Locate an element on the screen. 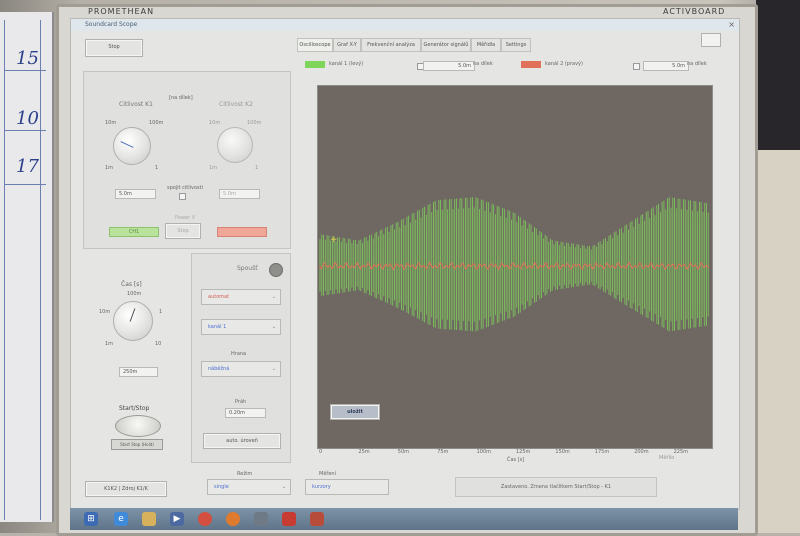 The image size is (800, 536). threshold-field: 0.20m is located at coordinates (245, 413).